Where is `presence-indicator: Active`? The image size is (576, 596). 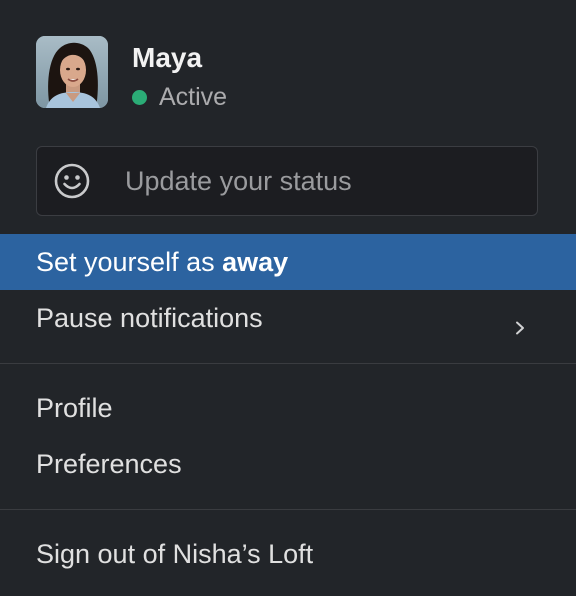 presence-indicator: Active is located at coordinates (180, 96).